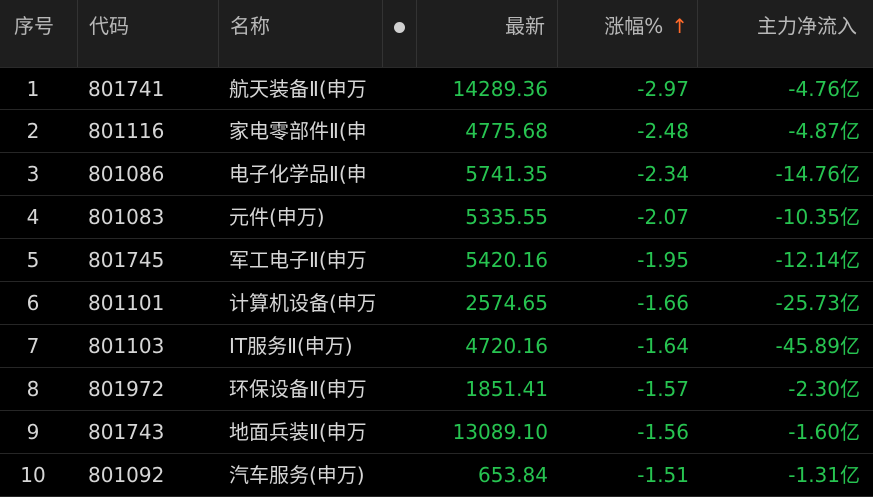 The image size is (873, 497). What do you see at coordinates (126, 89) in the screenshot?
I see `sector-code: 801741` at bounding box center [126, 89].